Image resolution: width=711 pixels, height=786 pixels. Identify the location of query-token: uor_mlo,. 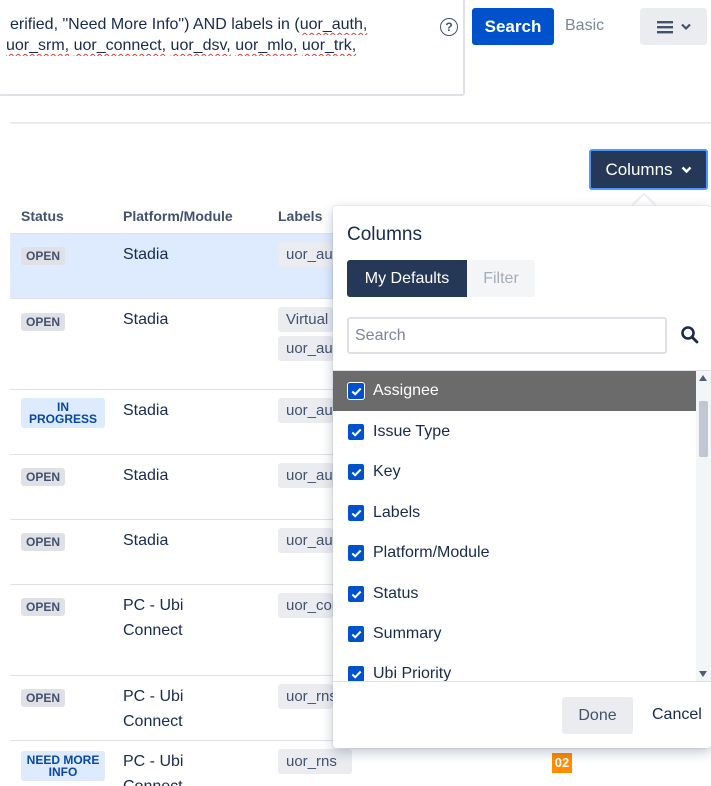
(266, 45).